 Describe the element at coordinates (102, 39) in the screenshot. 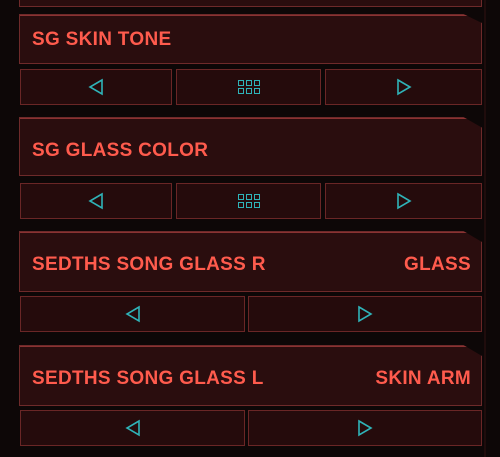

I see `option-label: SG SKIN TONE` at that location.